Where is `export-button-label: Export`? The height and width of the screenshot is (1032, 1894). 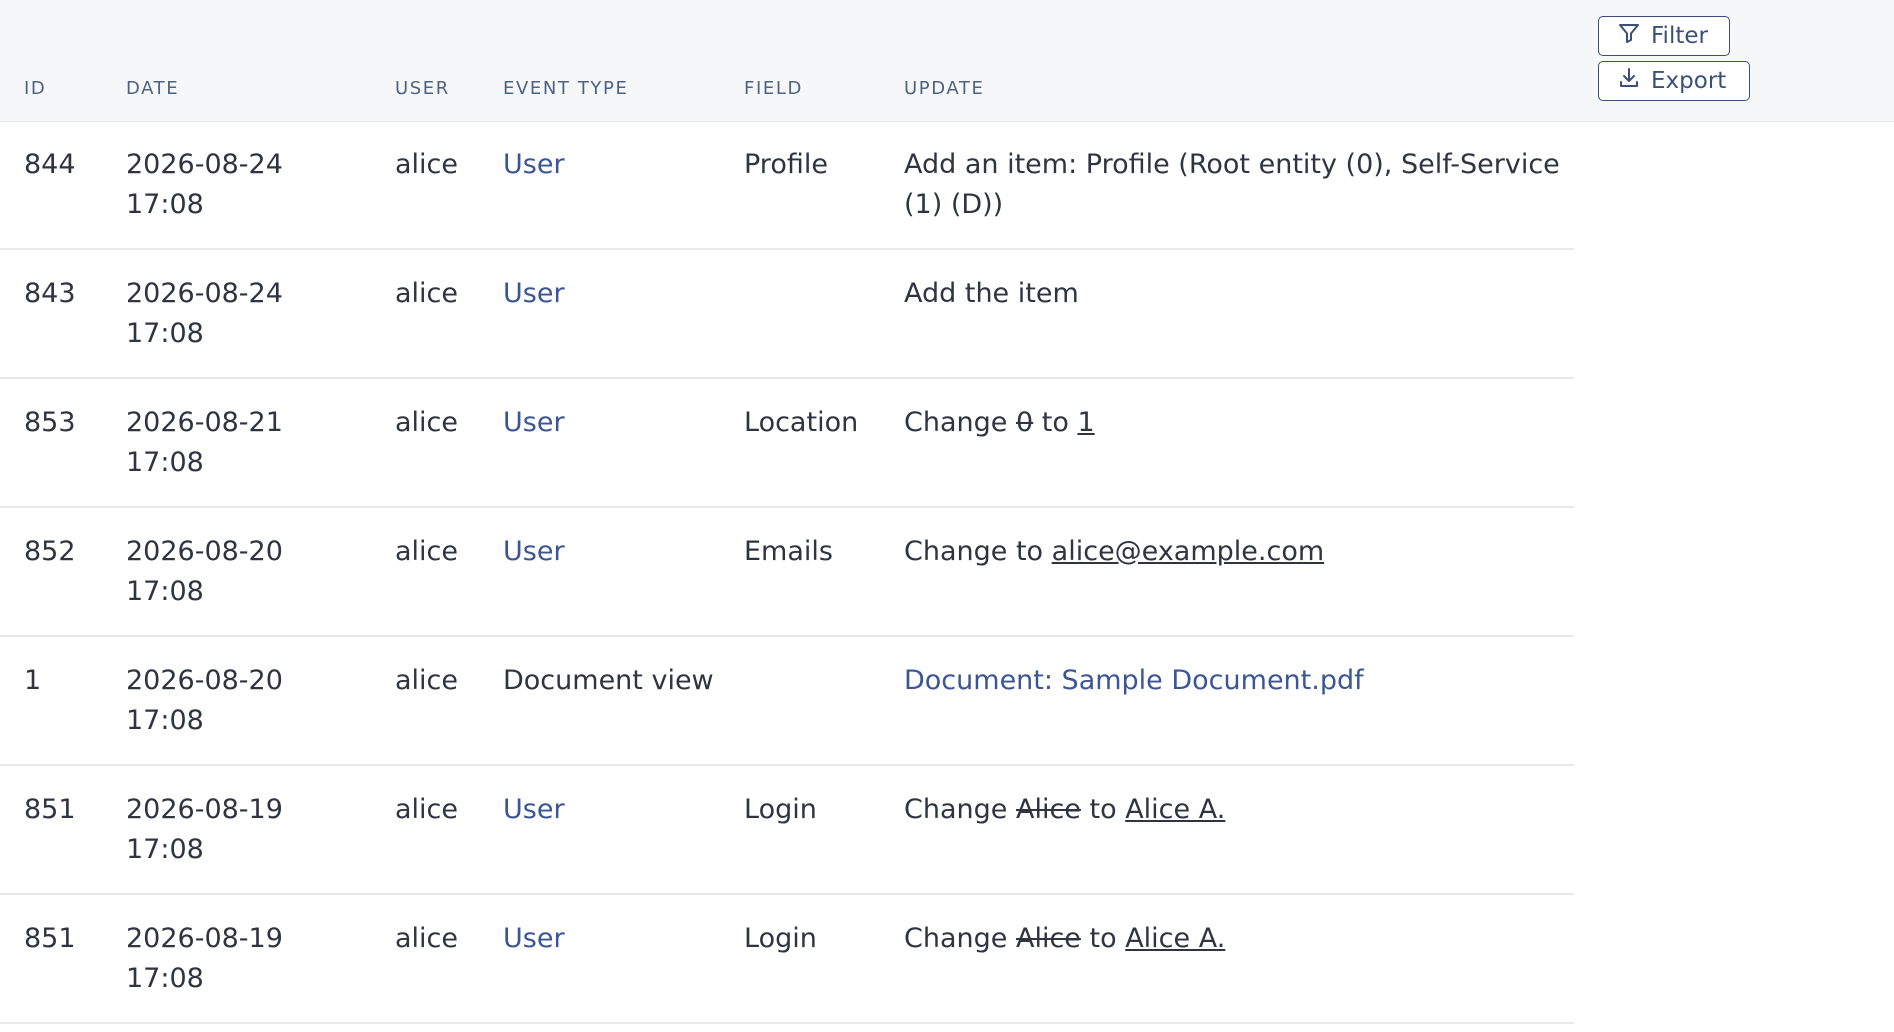
export-button-label: Export is located at coordinates (1689, 81).